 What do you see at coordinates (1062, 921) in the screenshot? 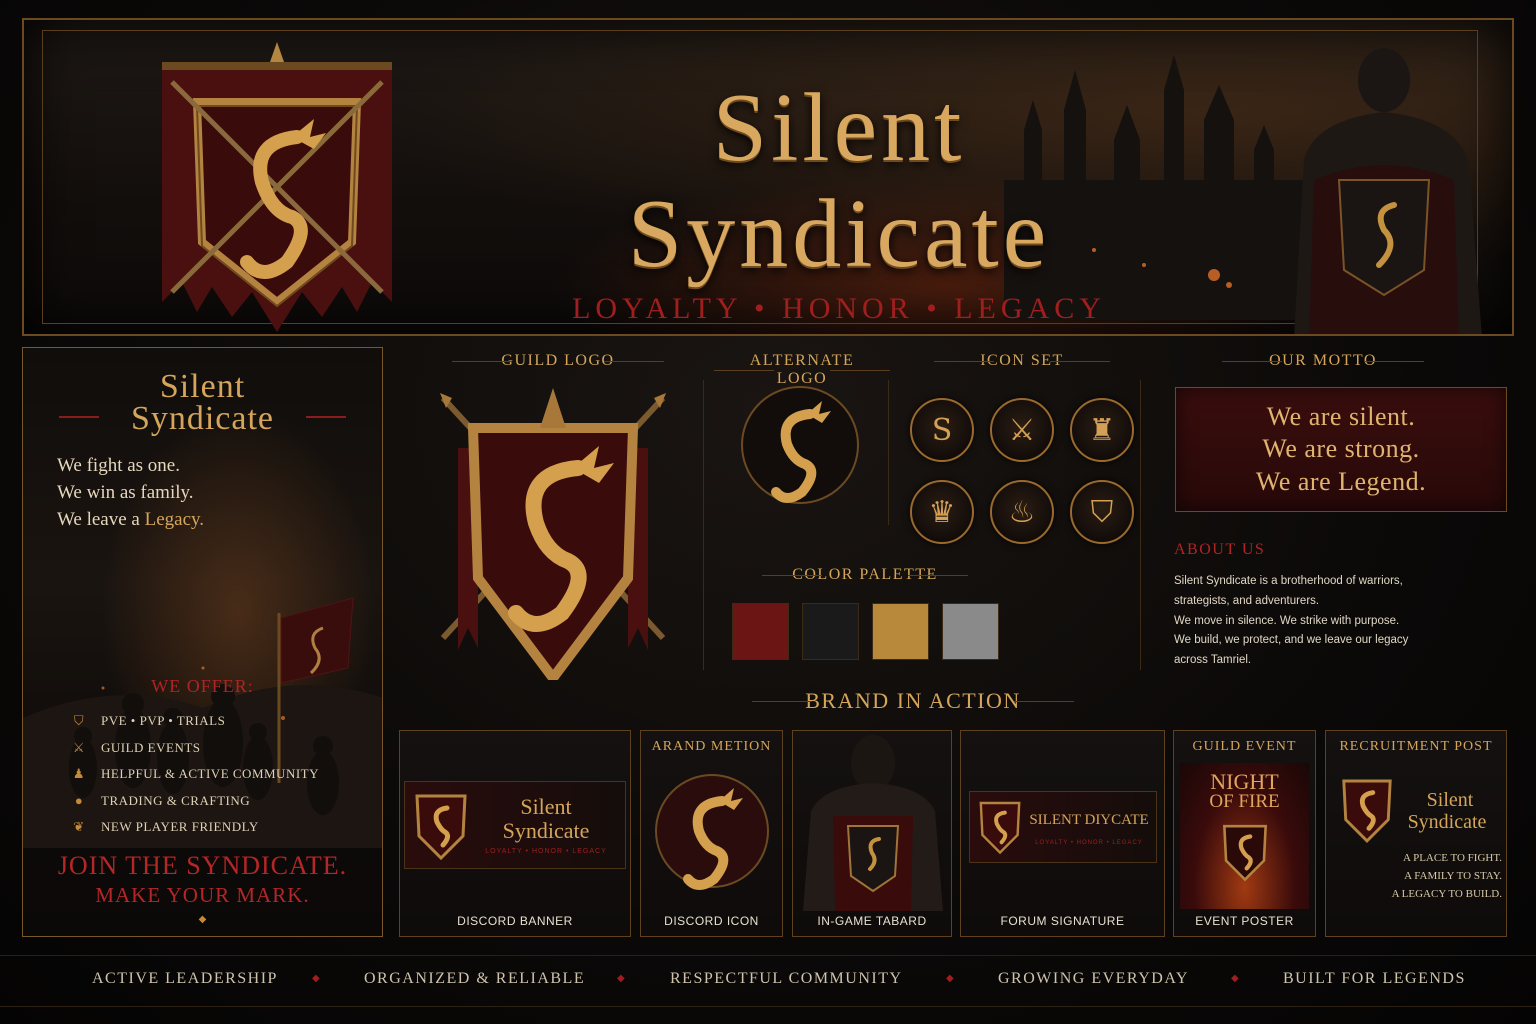
I see `card-caption: FORUM SIGNATURE` at bounding box center [1062, 921].